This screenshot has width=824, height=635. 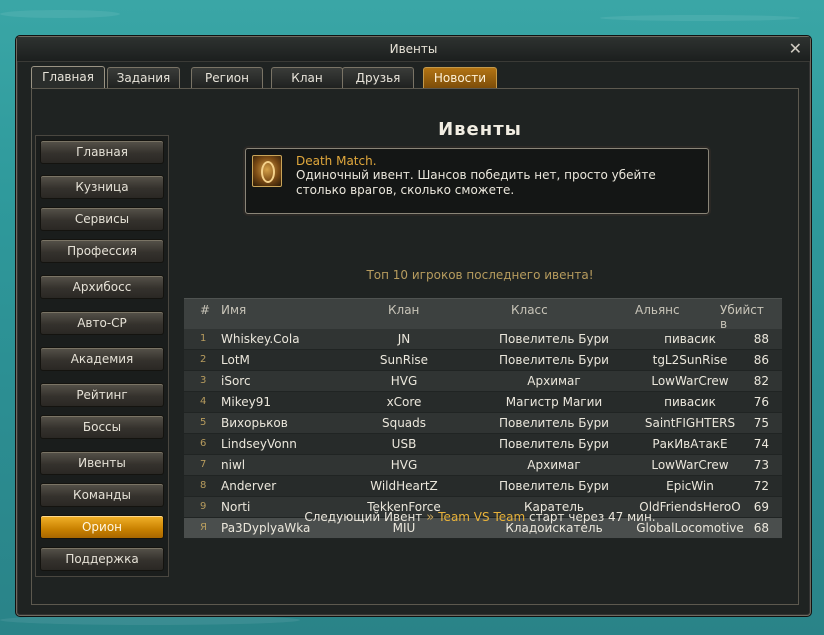 I want to click on window-titlebar: Ивенты ✕, so click(x=413, y=49).